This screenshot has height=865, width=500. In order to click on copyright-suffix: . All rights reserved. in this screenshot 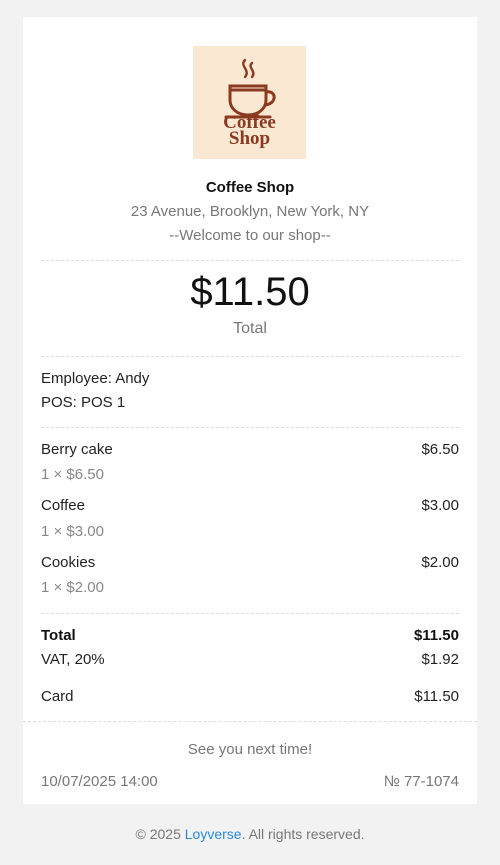, I will do `click(303, 834)`.